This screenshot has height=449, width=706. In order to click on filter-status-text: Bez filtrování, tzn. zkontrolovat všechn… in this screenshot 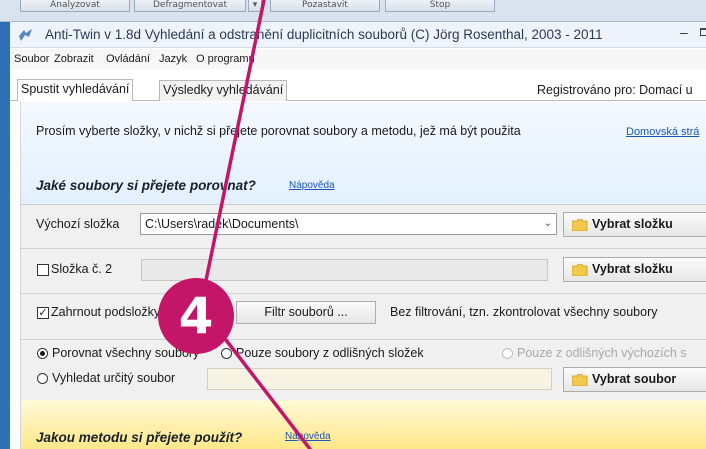, I will do `click(524, 312)`.